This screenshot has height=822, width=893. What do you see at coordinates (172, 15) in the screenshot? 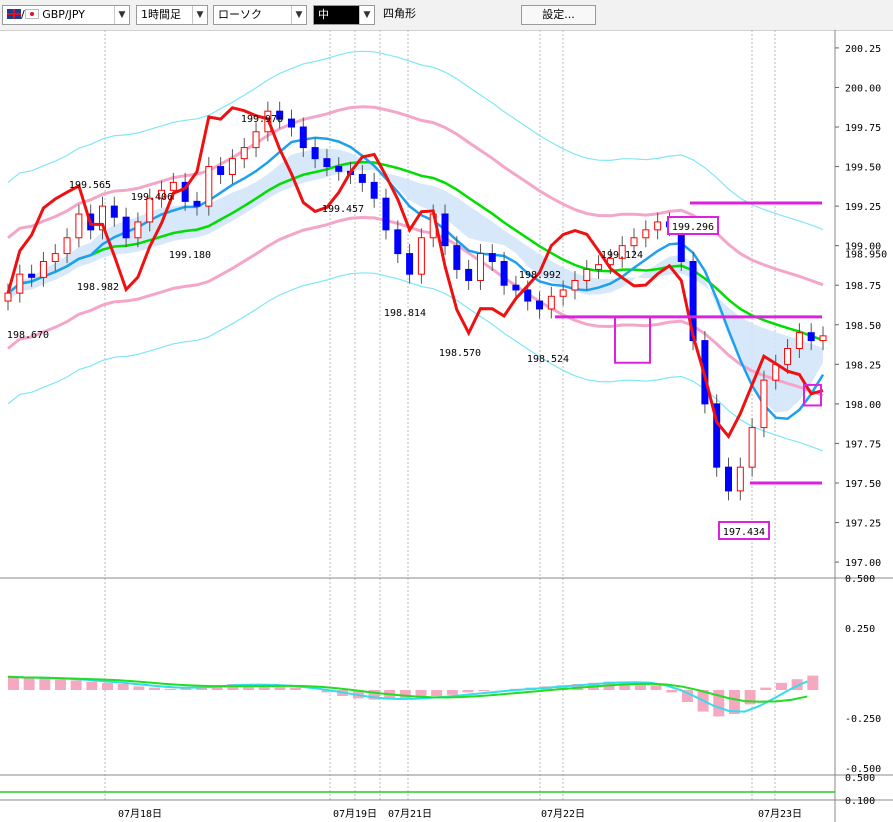
I see `timeframe-select: 1時間足 ▼` at bounding box center [172, 15].